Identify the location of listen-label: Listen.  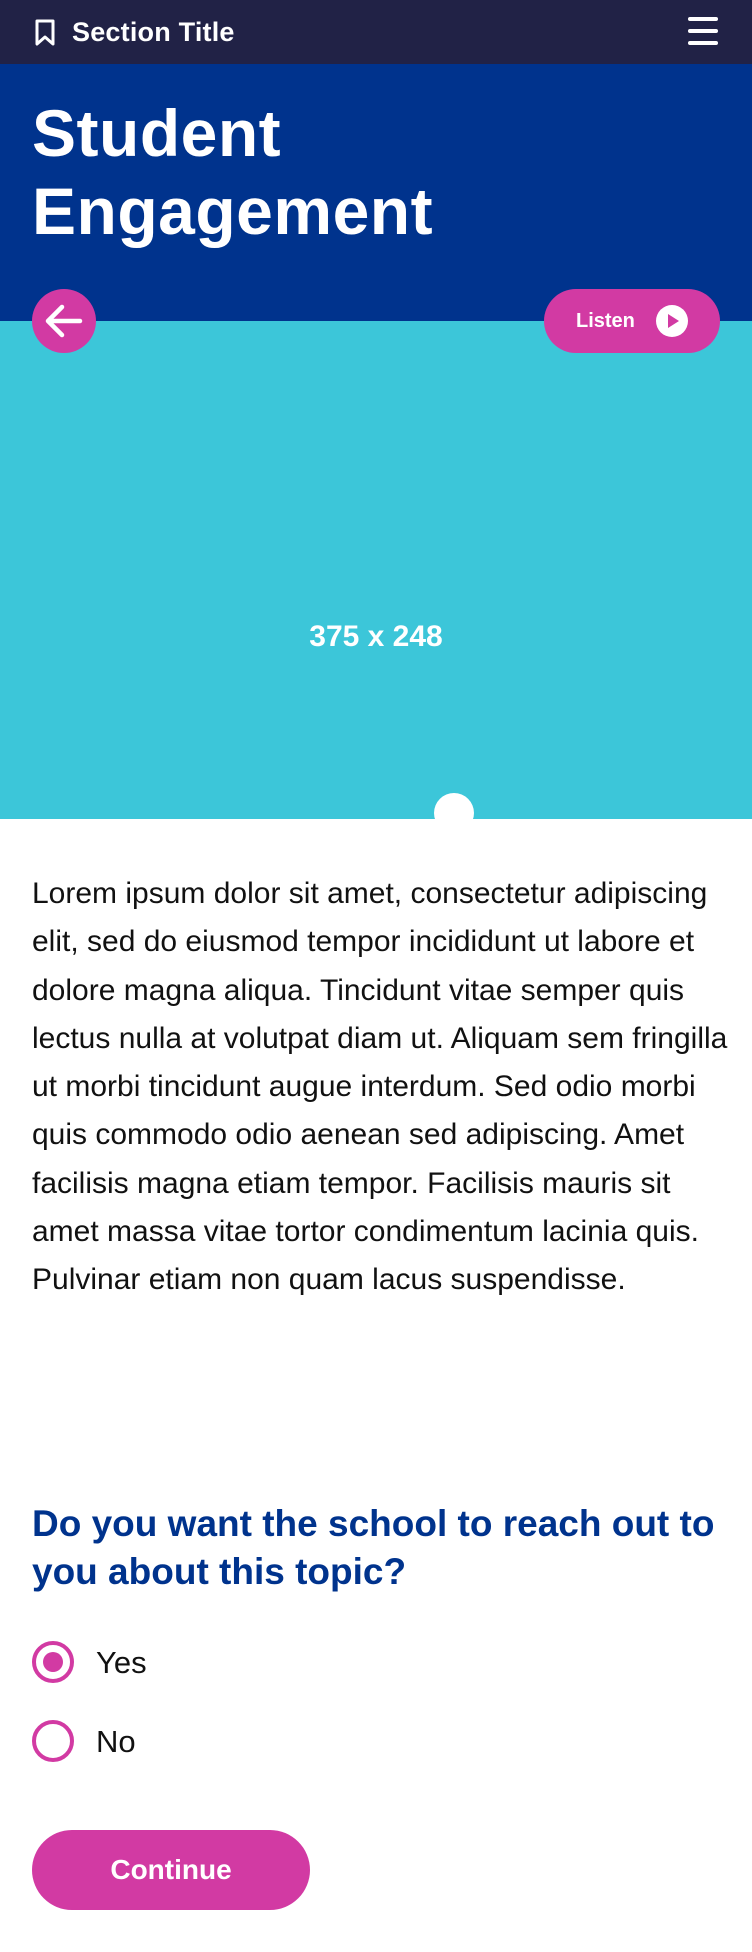
(605, 321).